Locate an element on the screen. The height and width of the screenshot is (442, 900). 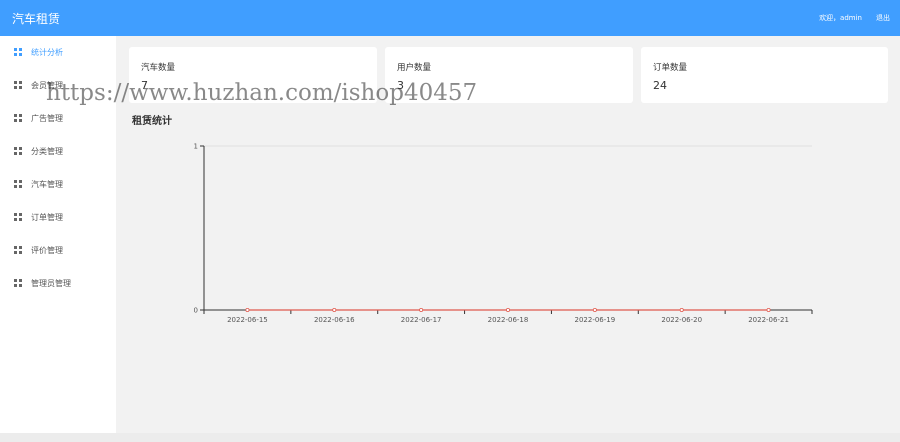
sidebar-item-label: 评价管理 is located at coordinates (47, 250).